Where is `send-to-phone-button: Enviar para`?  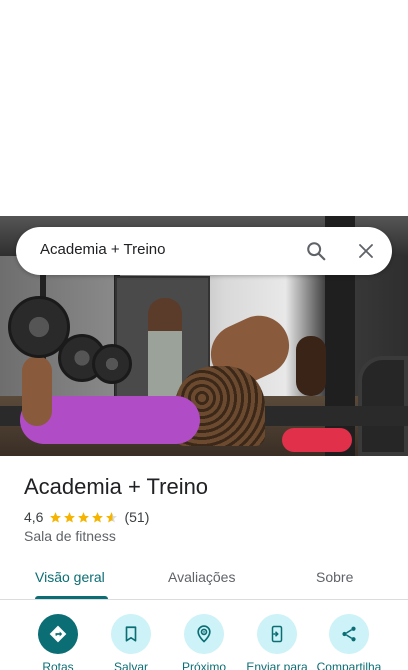 send-to-phone-button: Enviar para is located at coordinates (277, 642).